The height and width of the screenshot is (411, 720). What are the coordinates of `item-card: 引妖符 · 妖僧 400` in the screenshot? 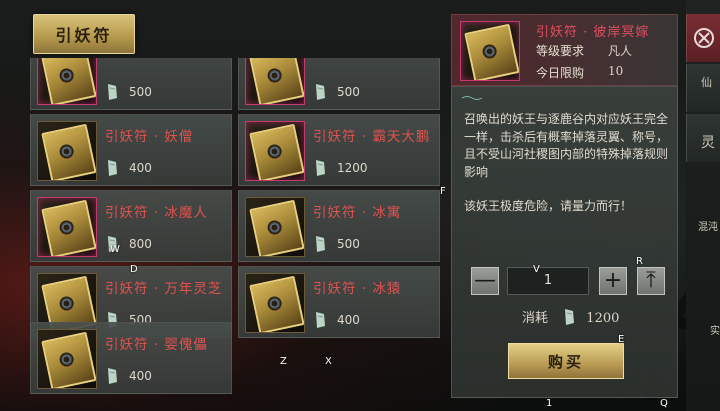 It's located at (131, 150).